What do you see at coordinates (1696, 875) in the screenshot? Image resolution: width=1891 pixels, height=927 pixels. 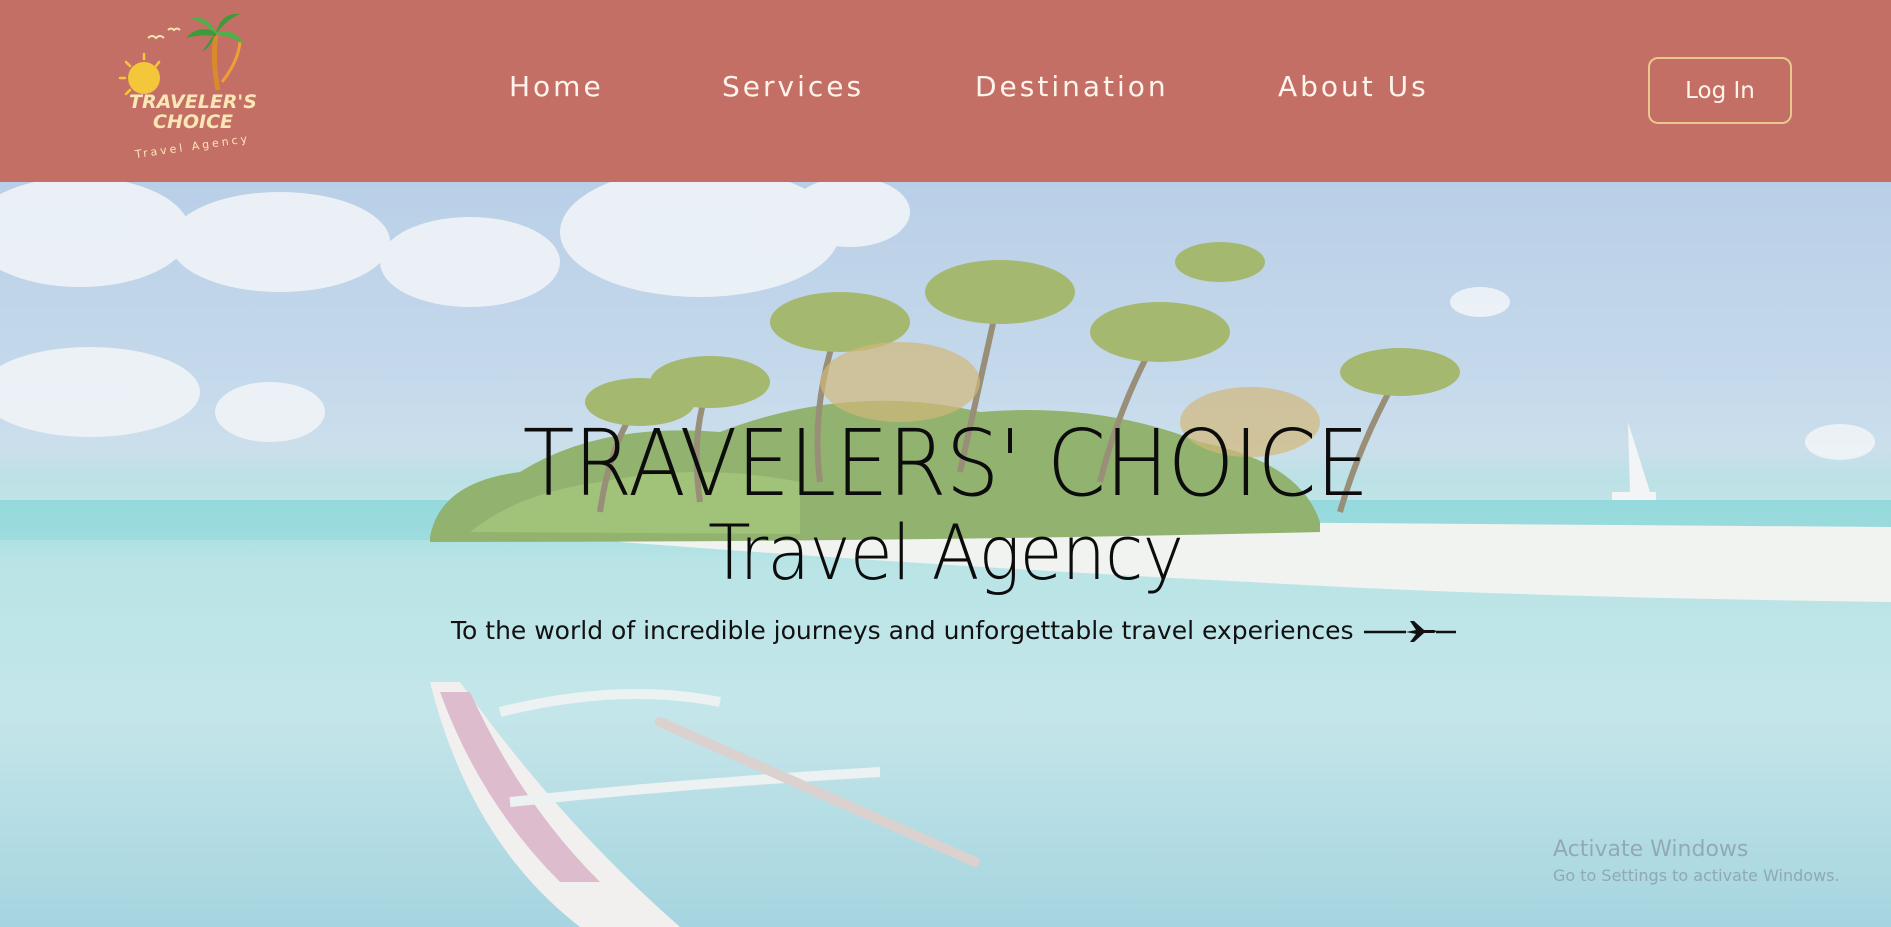 I see `watermark-line2: Go to Settings to activate Windows.` at bounding box center [1696, 875].